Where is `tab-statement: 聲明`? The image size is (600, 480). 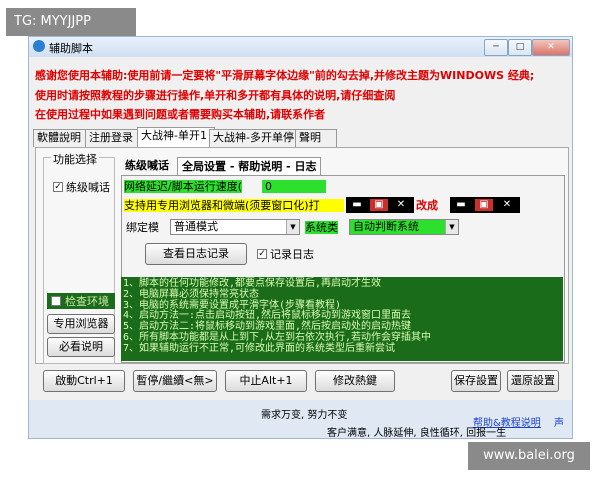 tab-statement: 聲明 is located at coordinates (316, 138).